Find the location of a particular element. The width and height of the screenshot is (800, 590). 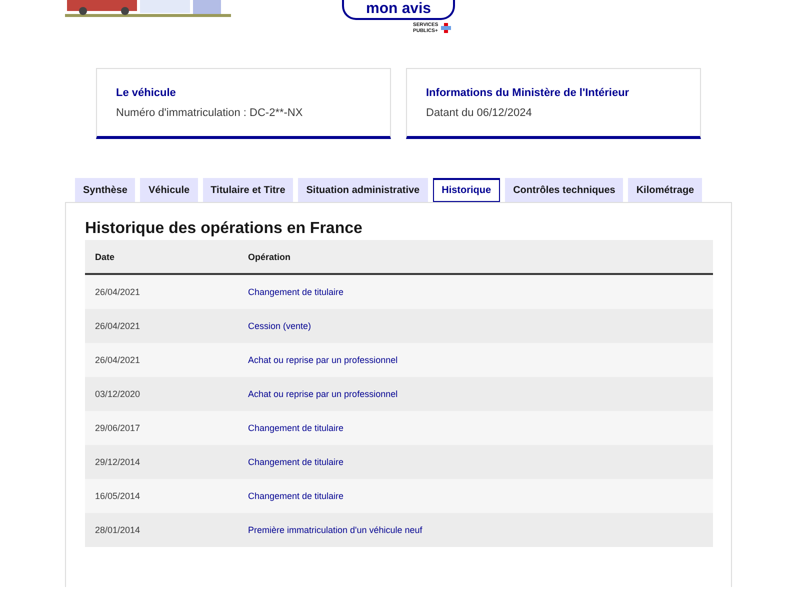

date-cell: 29/06/2017 is located at coordinates (161, 428).